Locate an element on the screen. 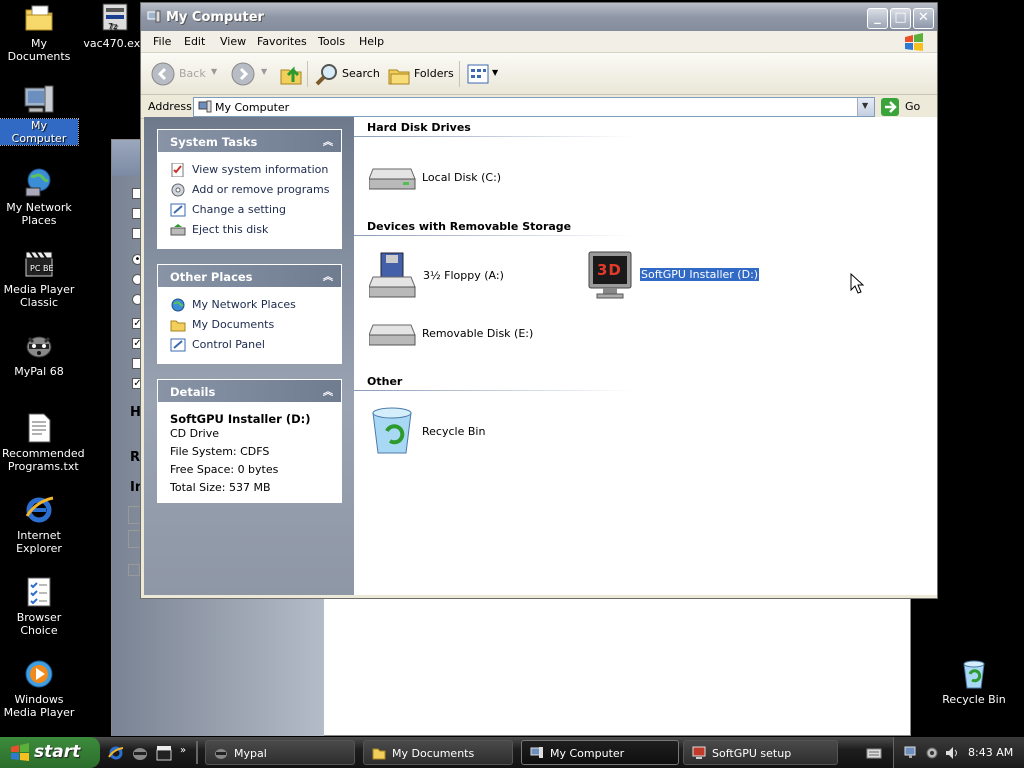 Image resolution: width=1024 pixels, height=768 pixels. go-arrow-icon is located at coordinates (890, 107).